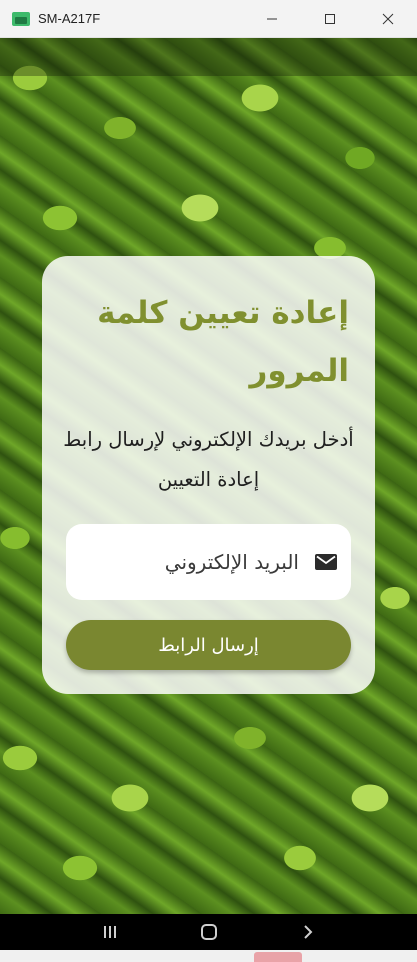 The width and height of the screenshot is (417, 962). What do you see at coordinates (208, 956) in the screenshot?
I see `host-taskbar-edge` at bounding box center [208, 956].